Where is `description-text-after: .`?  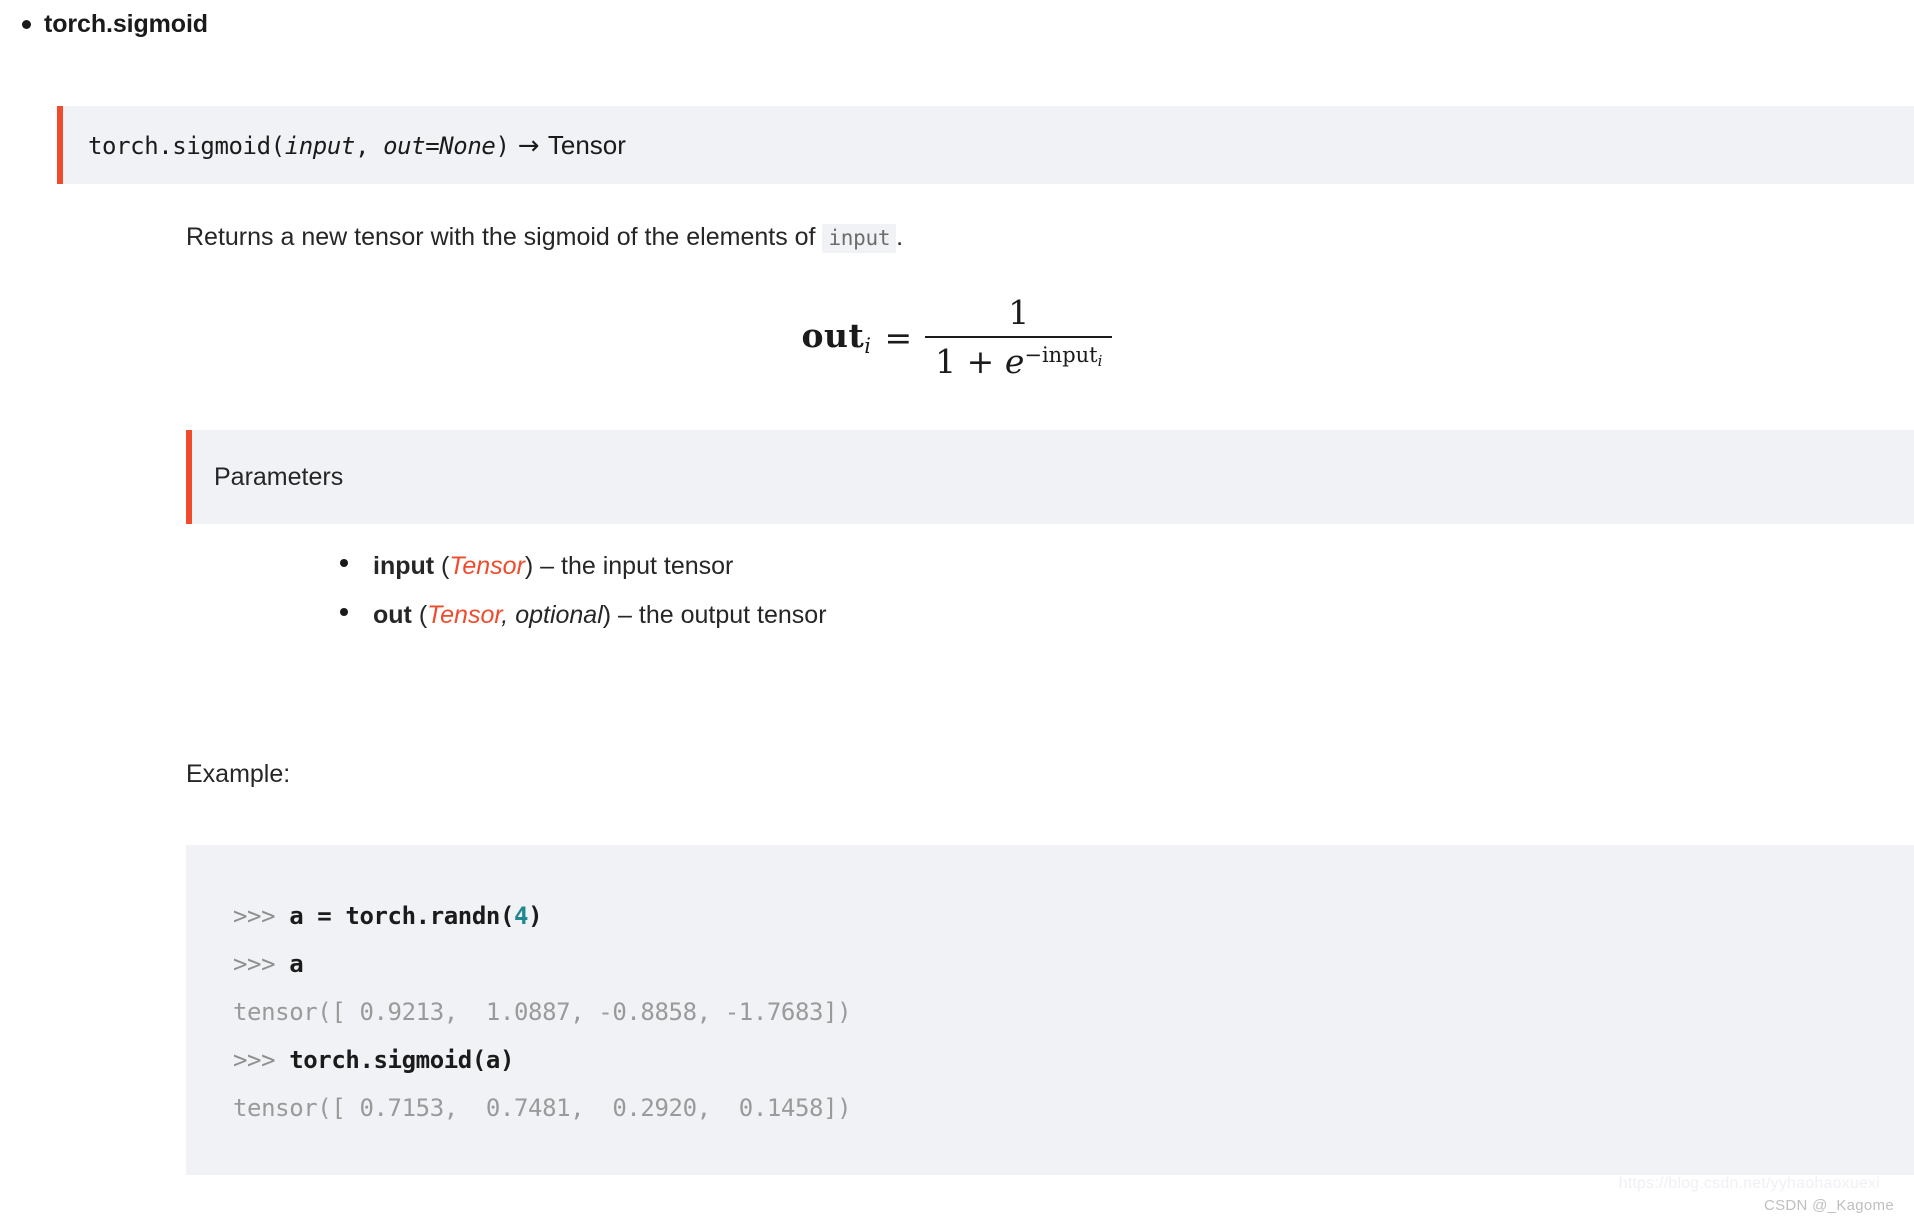 description-text-after: . is located at coordinates (900, 237).